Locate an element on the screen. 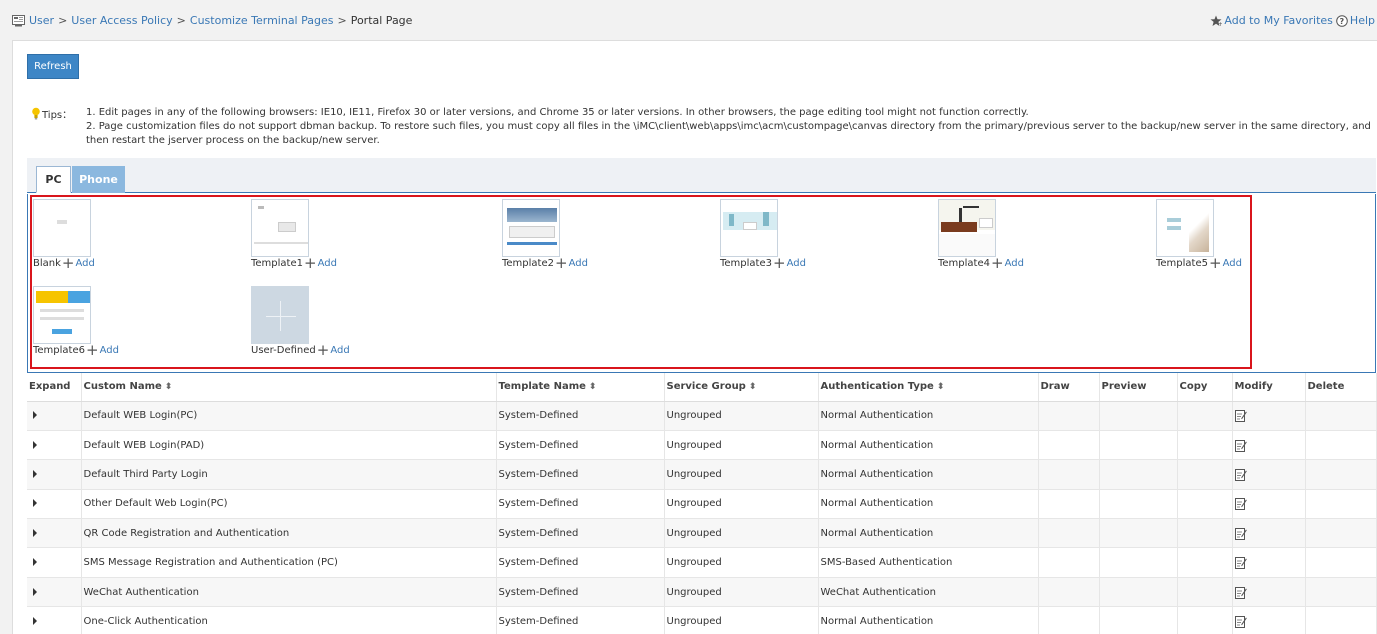  auth-type-cell: SMS-Based Authentication is located at coordinates (928, 562).